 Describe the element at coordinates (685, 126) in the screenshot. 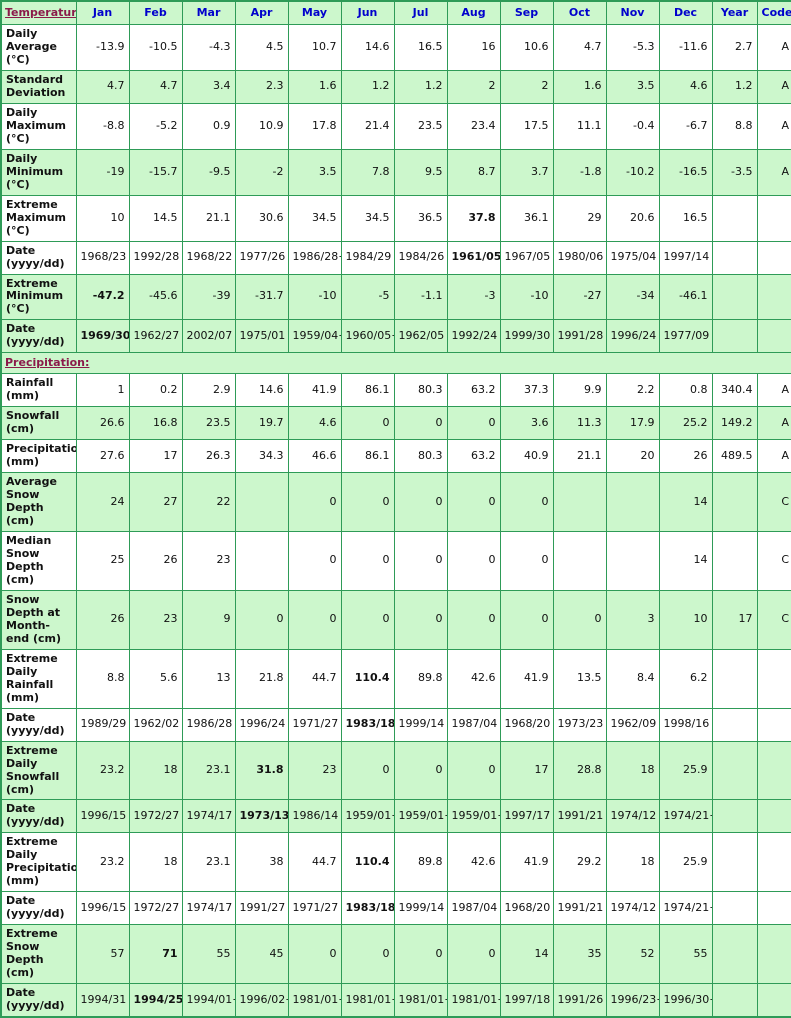

I see `cell-dec: -6.7` at that location.